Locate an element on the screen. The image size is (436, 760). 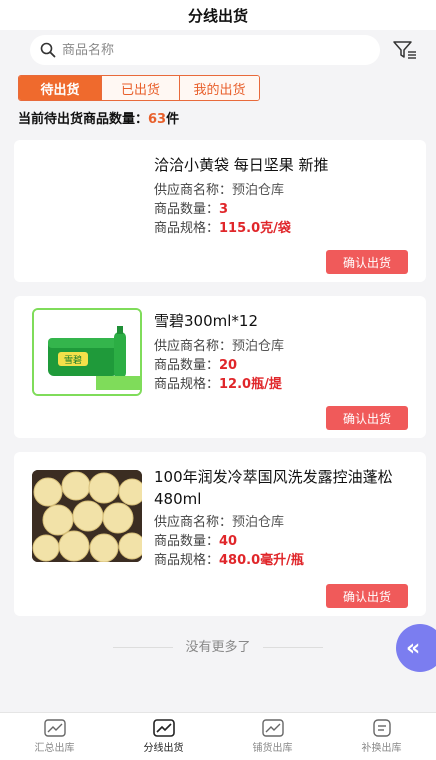
quantity-value: 20 is located at coordinates (228, 365).